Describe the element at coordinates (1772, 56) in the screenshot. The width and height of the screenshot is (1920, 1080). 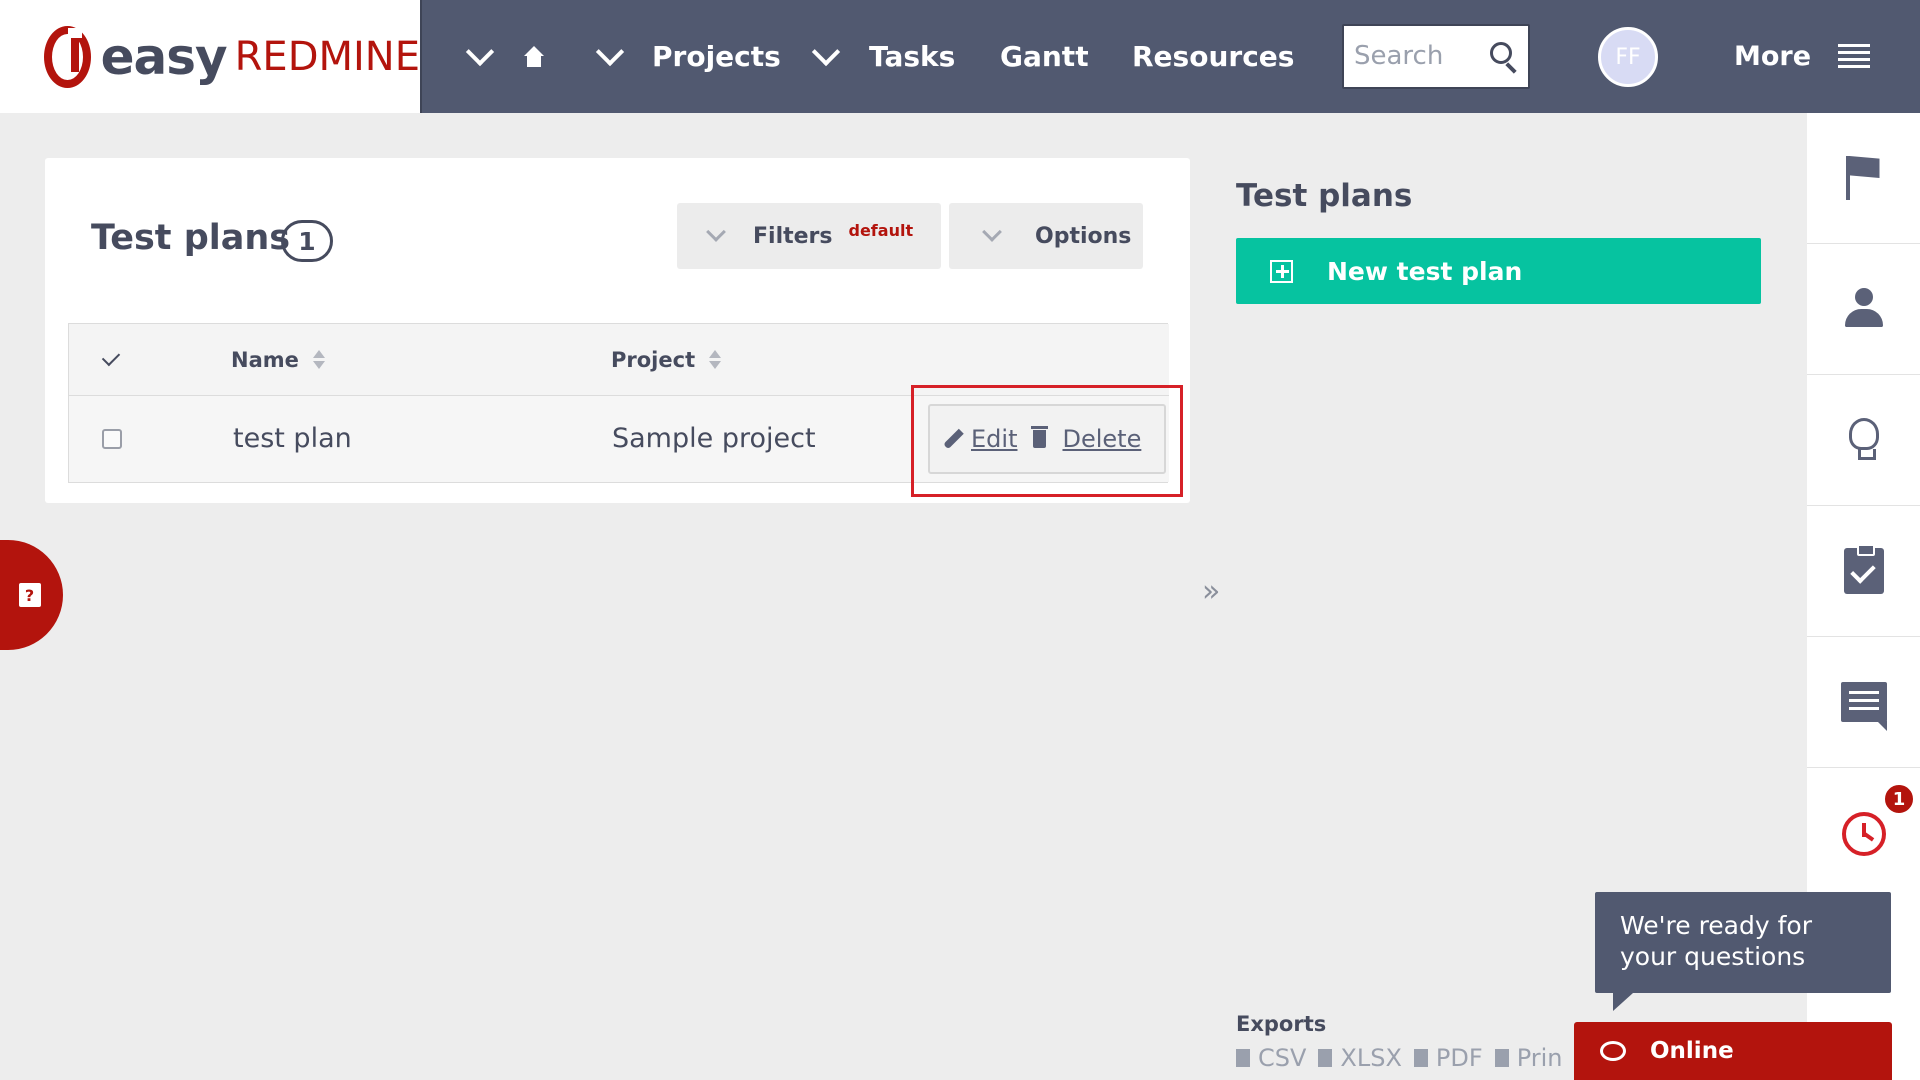
I see `more-menu-button: More` at that location.